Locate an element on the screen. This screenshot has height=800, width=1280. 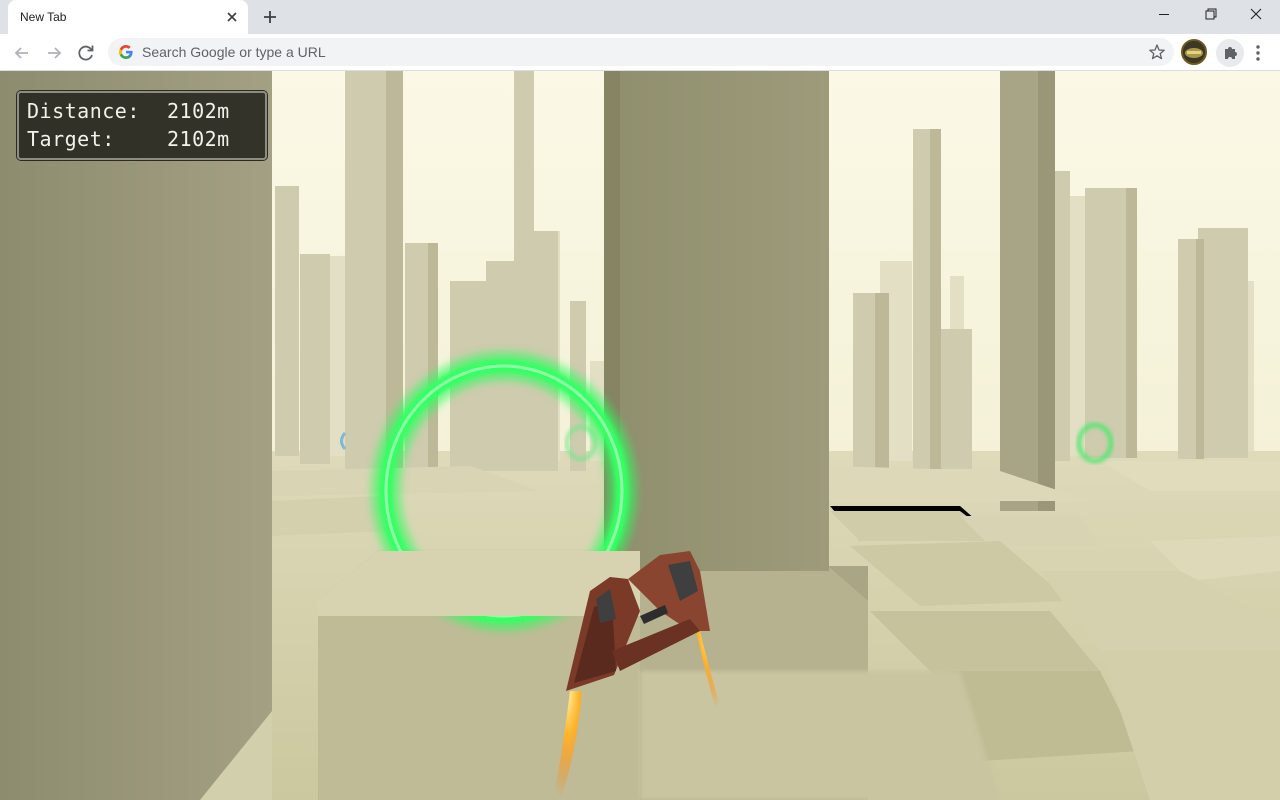
omnibox is located at coordinates (641, 52).